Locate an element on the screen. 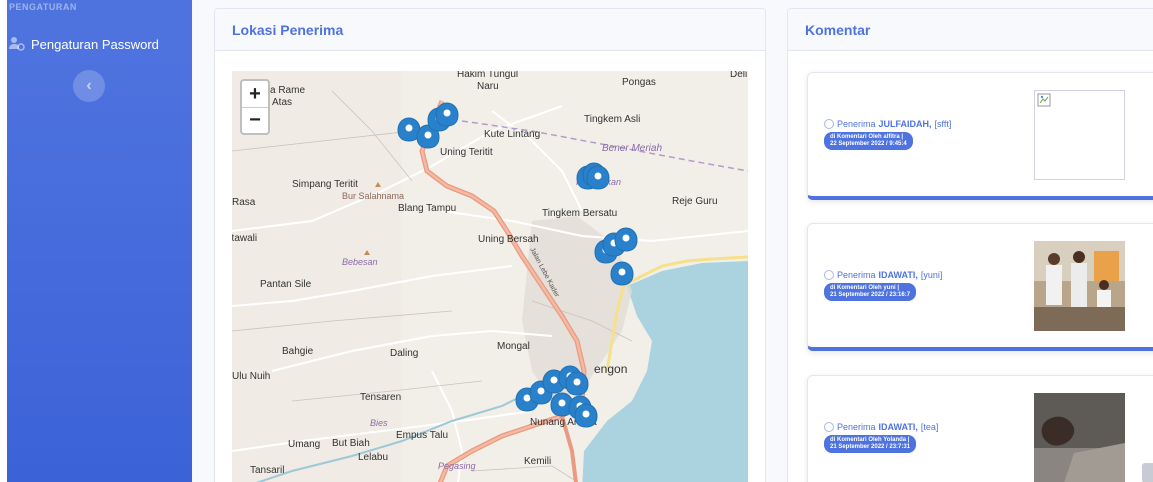  comment-recipient: Penerima IDAWATI, [tea] is located at coordinates (924, 427).